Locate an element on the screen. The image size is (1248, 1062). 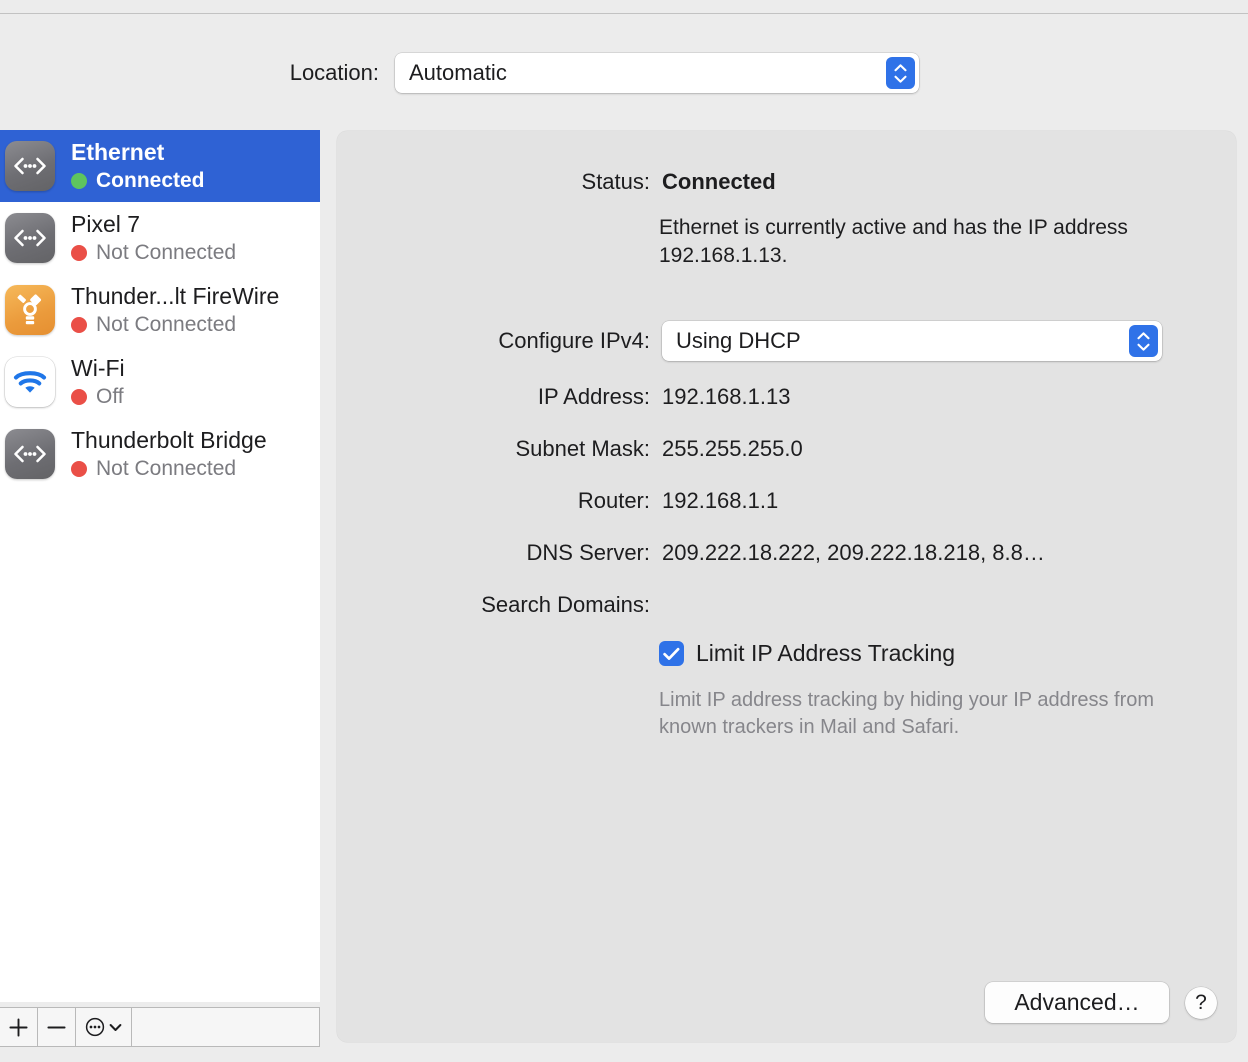
dns-server-label: DNS Server: is located at coordinates (588, 552).